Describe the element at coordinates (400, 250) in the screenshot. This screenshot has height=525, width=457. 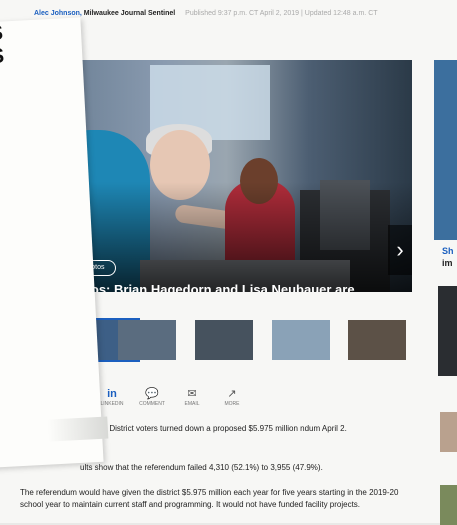
I see `chevron-right-icon: ›` at that location.